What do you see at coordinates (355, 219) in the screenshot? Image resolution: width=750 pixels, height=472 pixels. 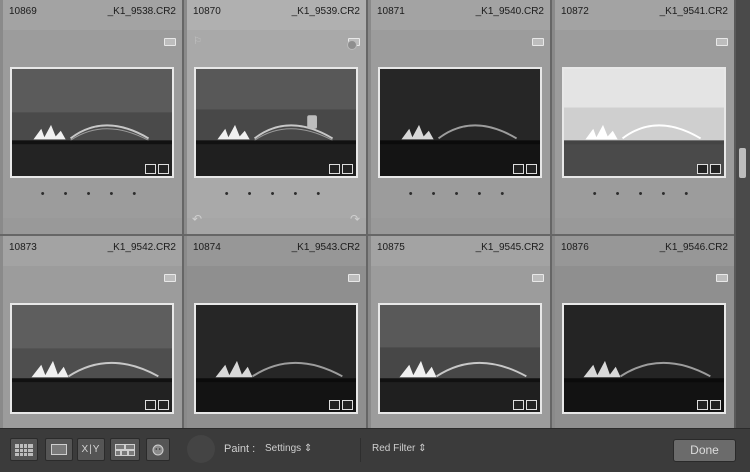 I see `rotate-right-icon: ↷` at bounding box center [355, 219].